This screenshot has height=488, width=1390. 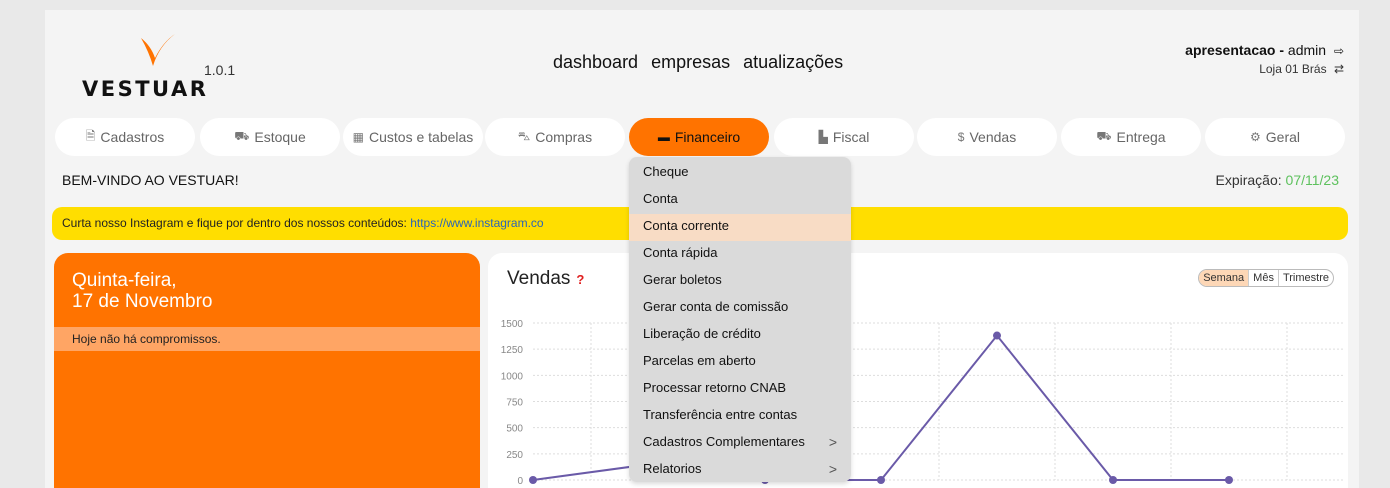 I want to click on dropdown-item: Parcelas em aberto, so click(x=740, y=362).